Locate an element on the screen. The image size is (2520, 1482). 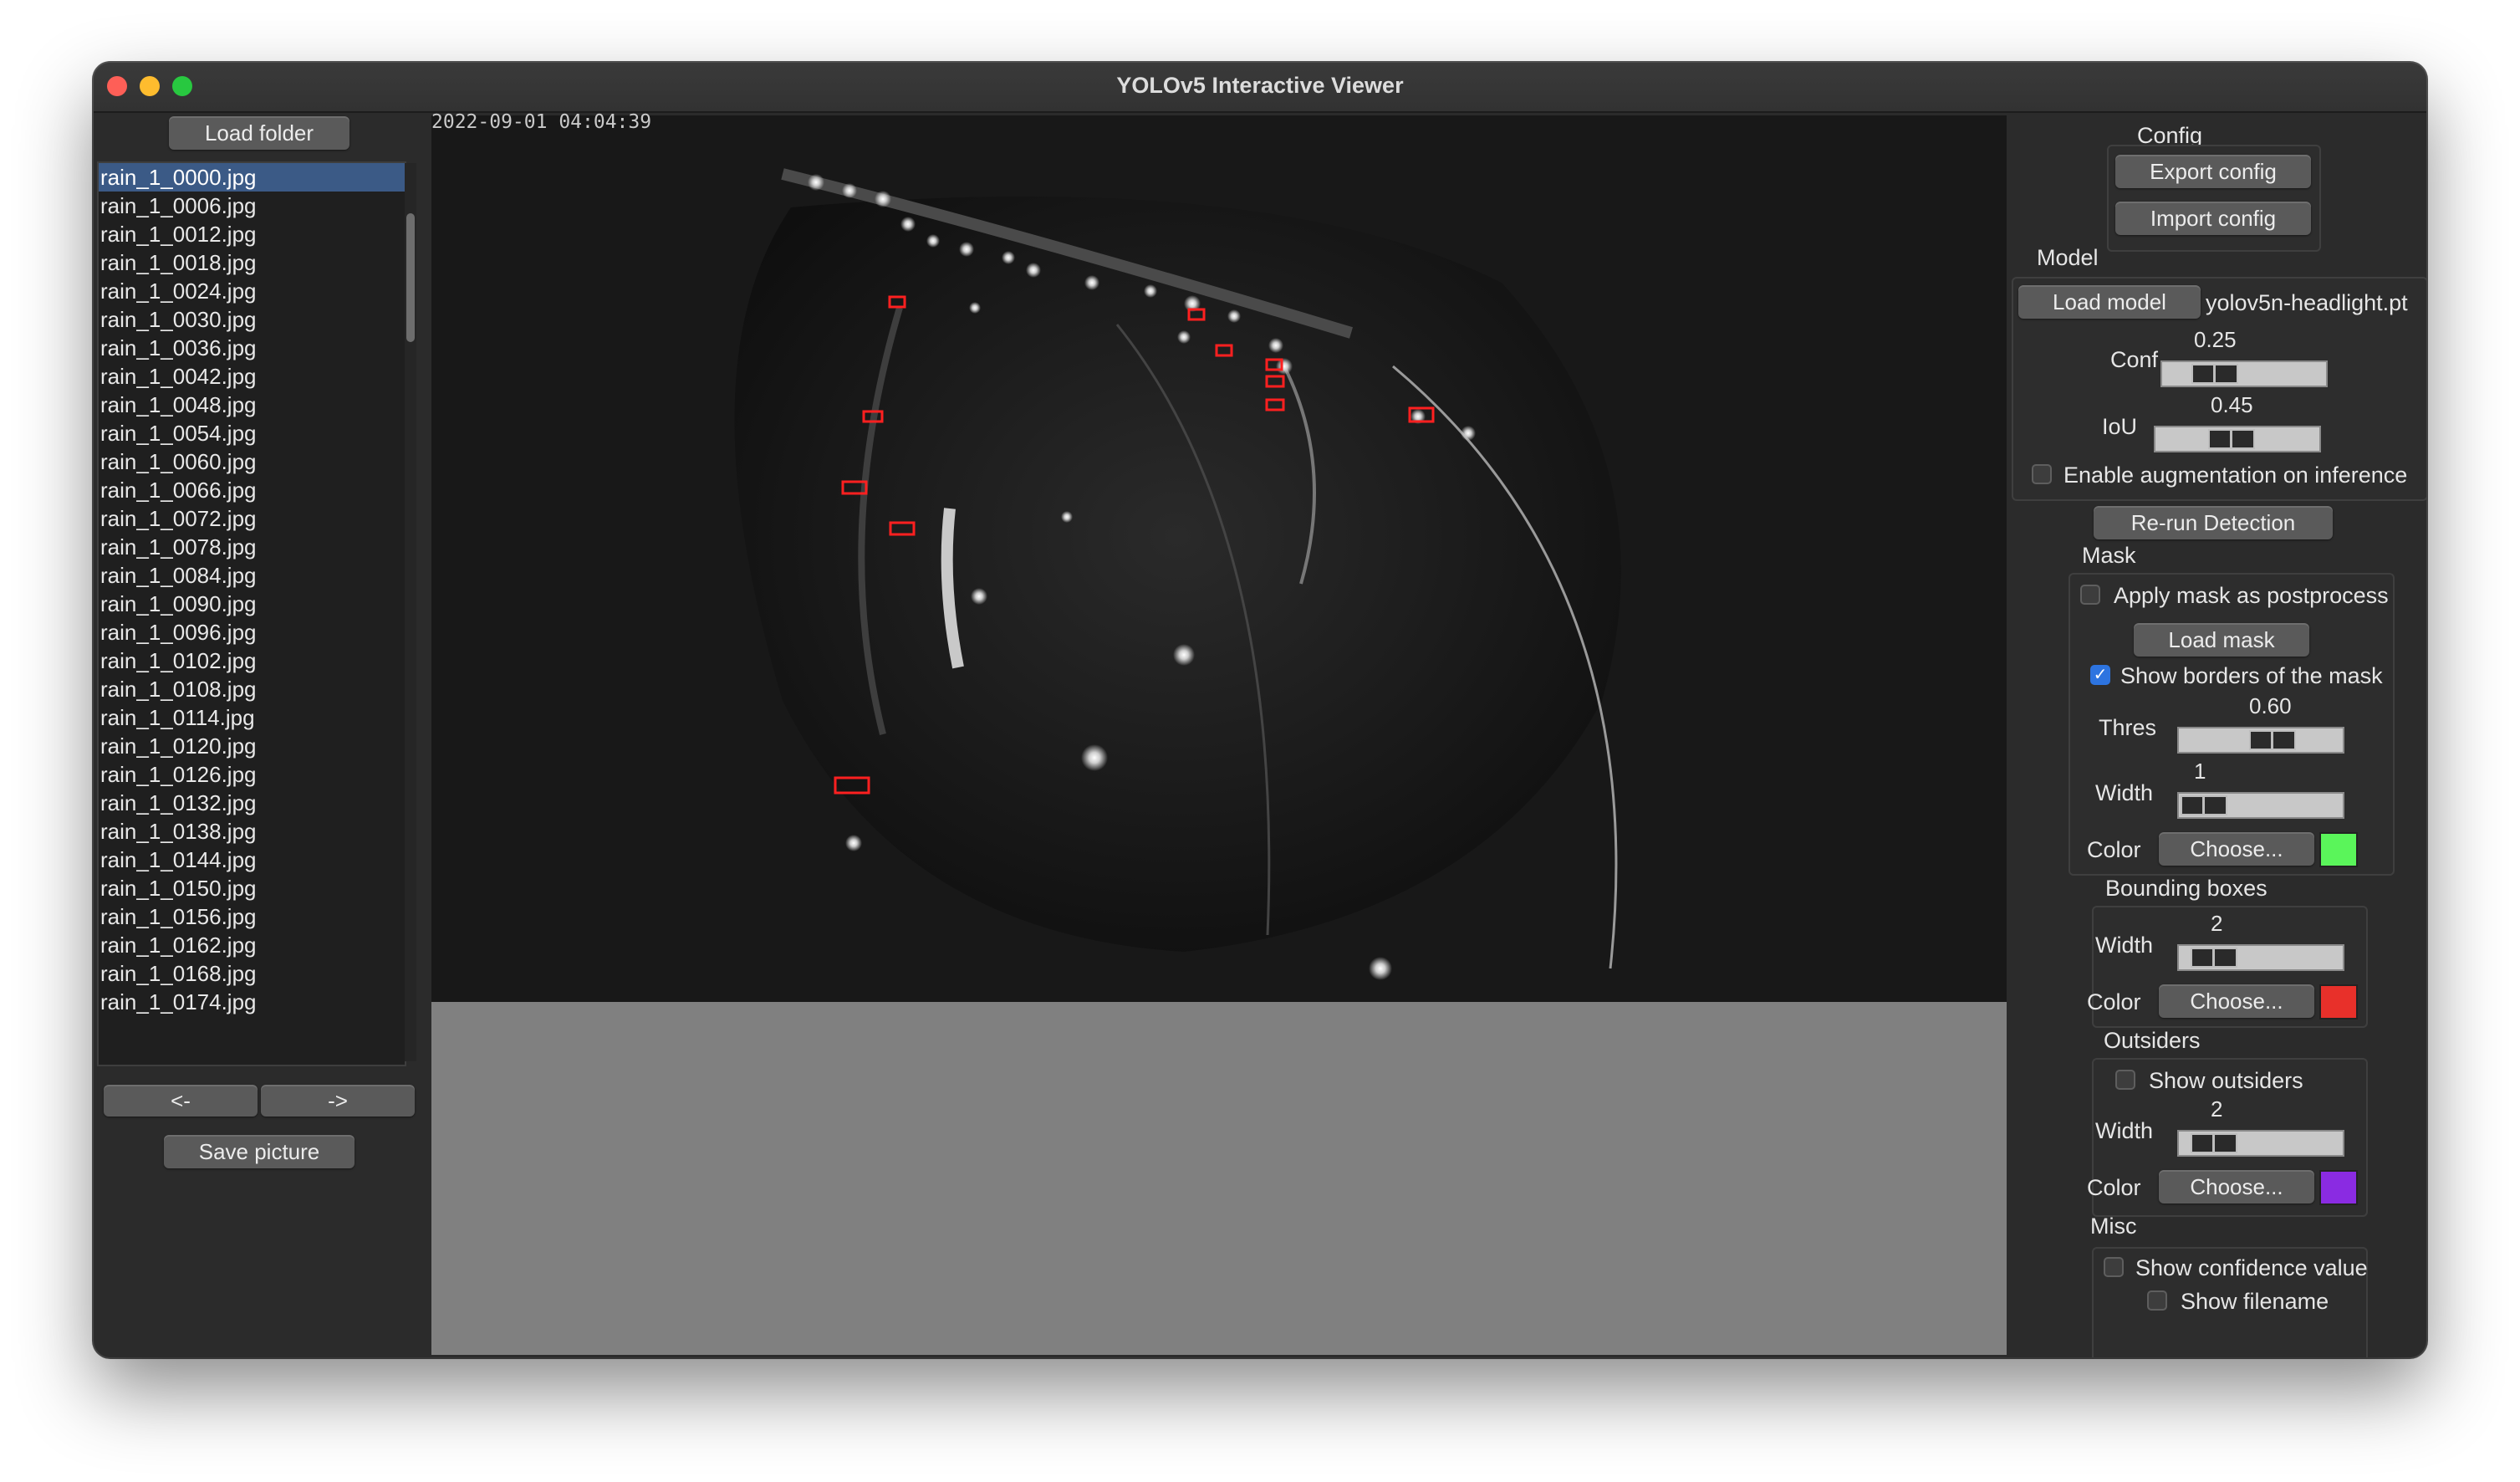
previous-image-button: <- is located at coordinates (181, 1101).